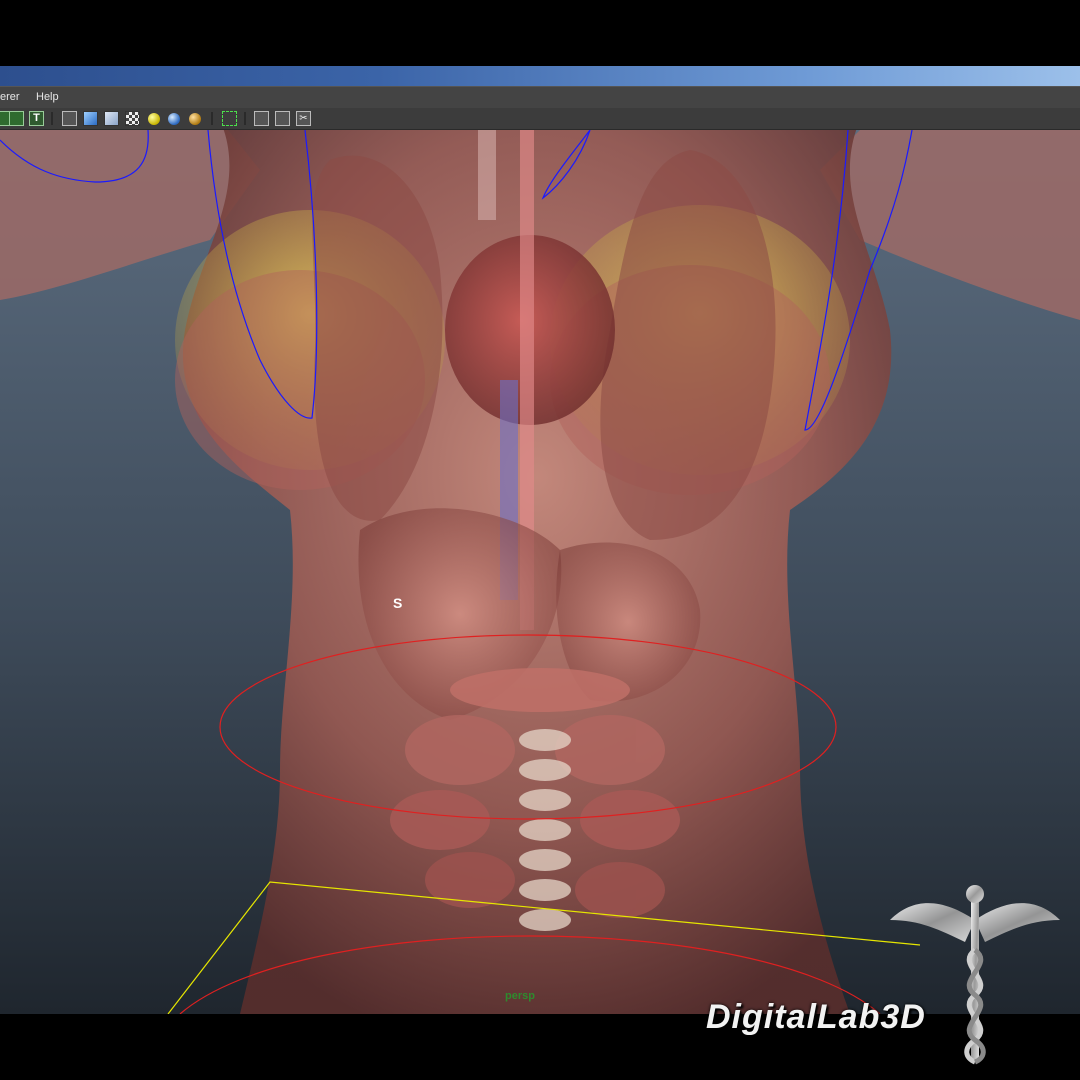 This screenshot has height=1080, width=1080. I want to click on textured-cube-icon, so click(111, 118).